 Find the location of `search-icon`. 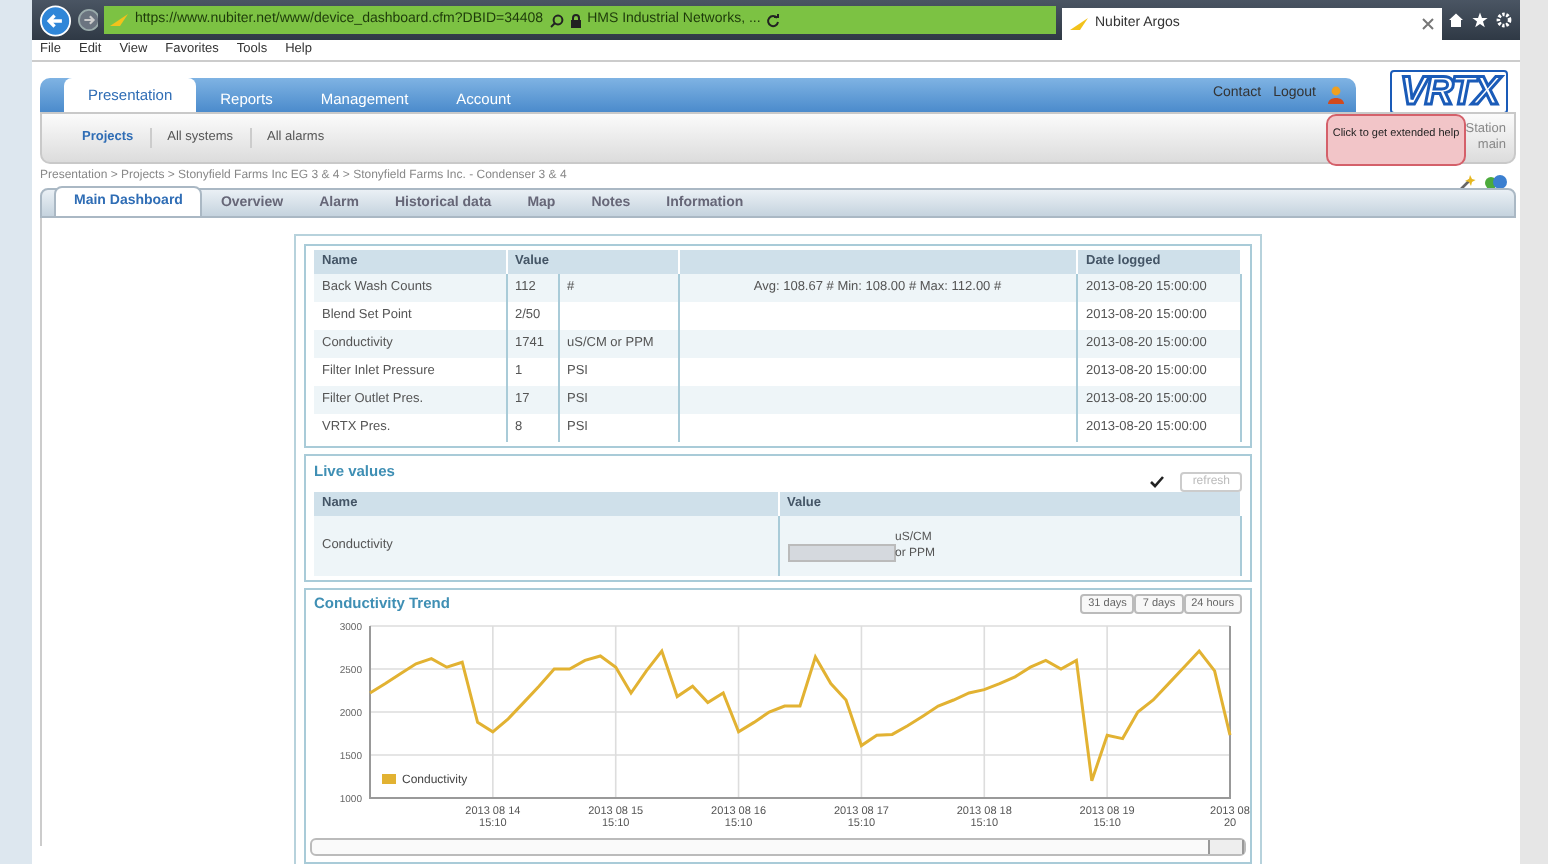

search-icon is located at coordinates (556, 20).